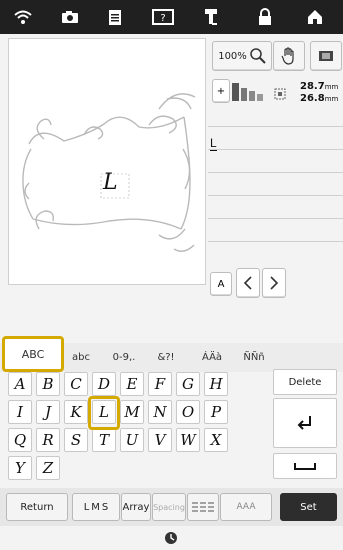 The image size is (343, 550). I want to click on size-readout: 28.7mm 26.8mm, so click(319, 93).